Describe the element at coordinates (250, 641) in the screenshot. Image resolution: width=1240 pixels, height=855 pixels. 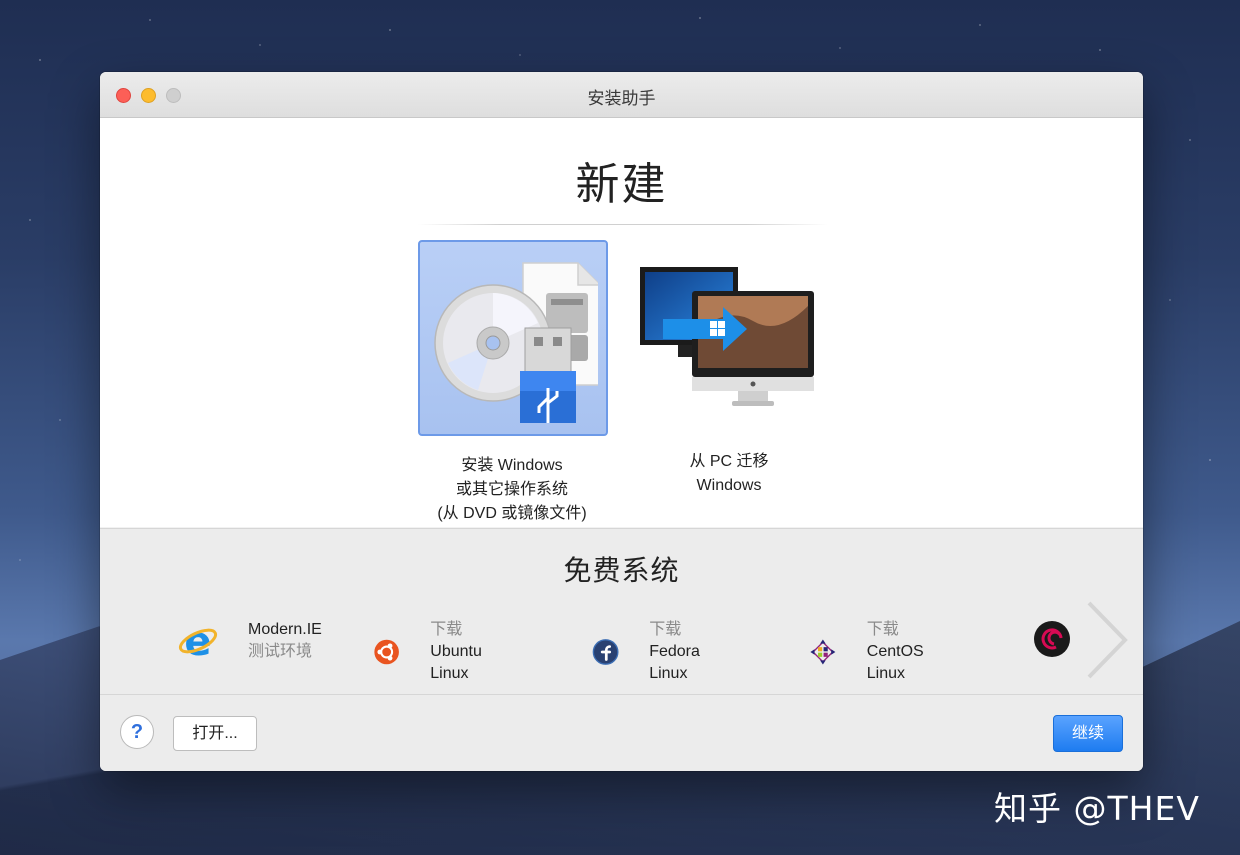
I see `list-item-modern-ie: e Modern.IE 测试环境` at that location.